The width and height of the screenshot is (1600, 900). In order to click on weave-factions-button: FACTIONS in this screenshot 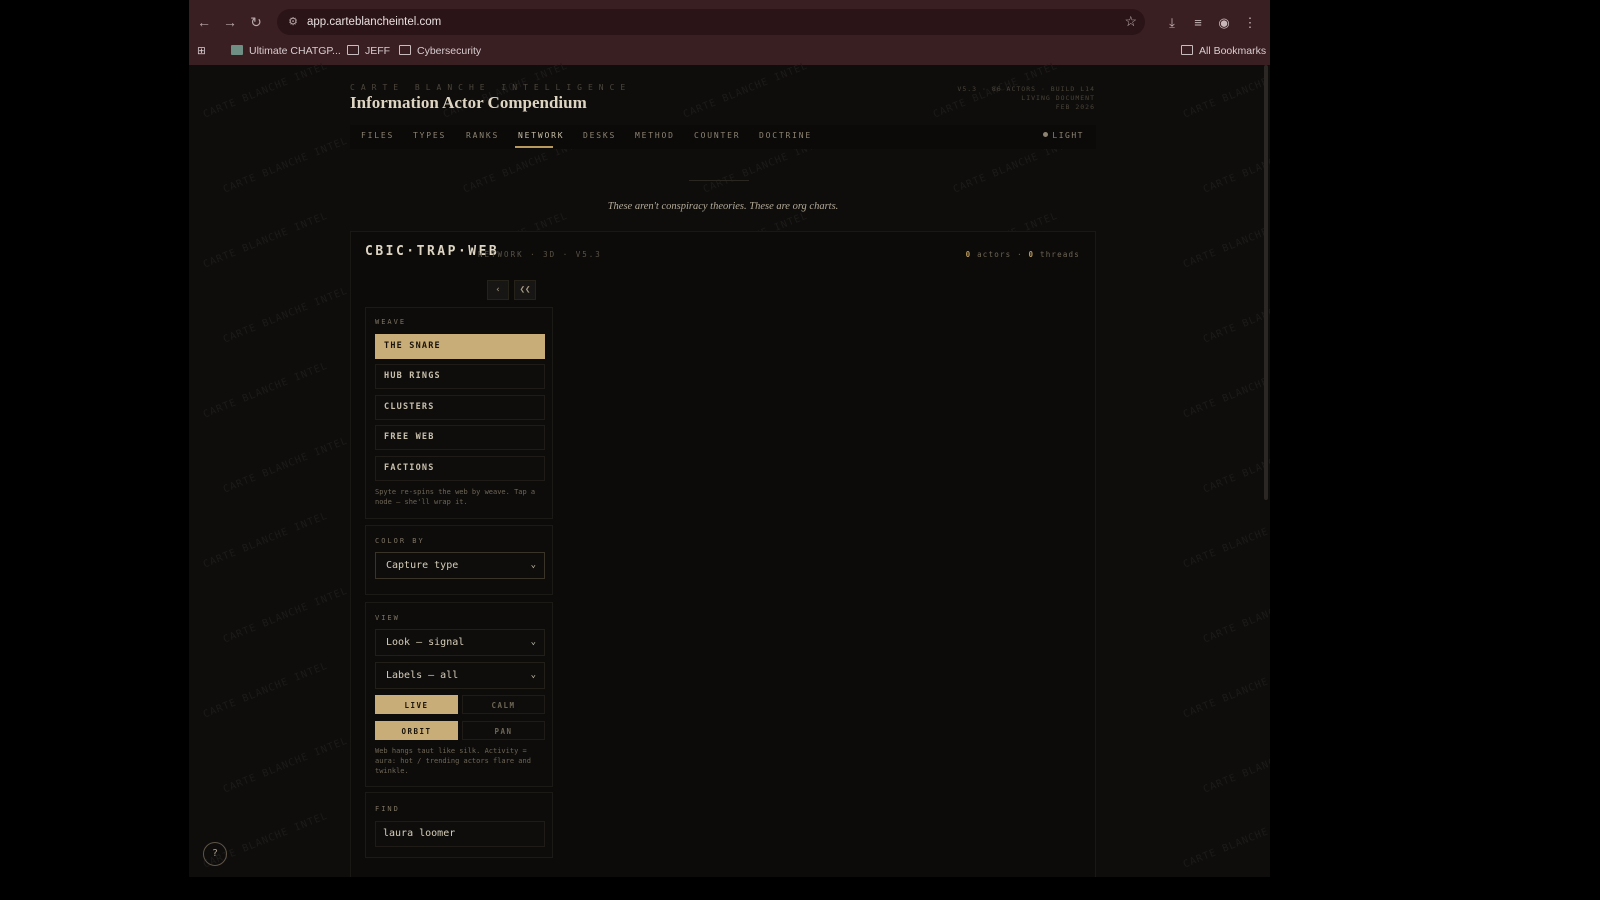, I will do `click(460, 468)`.